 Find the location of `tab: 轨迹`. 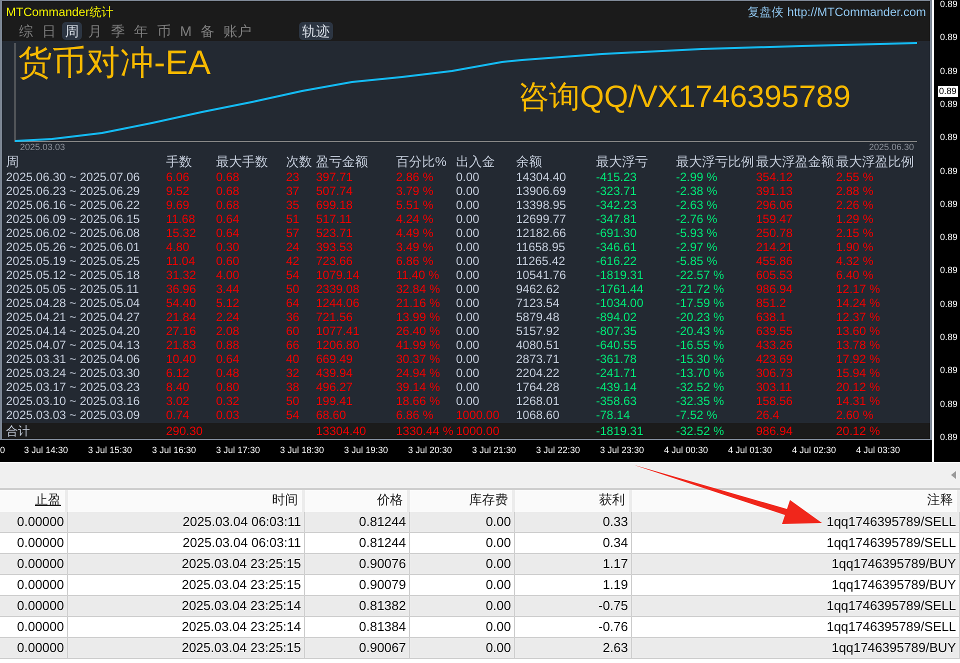

tab: 轨迹 is located at coordinates (316, 31).